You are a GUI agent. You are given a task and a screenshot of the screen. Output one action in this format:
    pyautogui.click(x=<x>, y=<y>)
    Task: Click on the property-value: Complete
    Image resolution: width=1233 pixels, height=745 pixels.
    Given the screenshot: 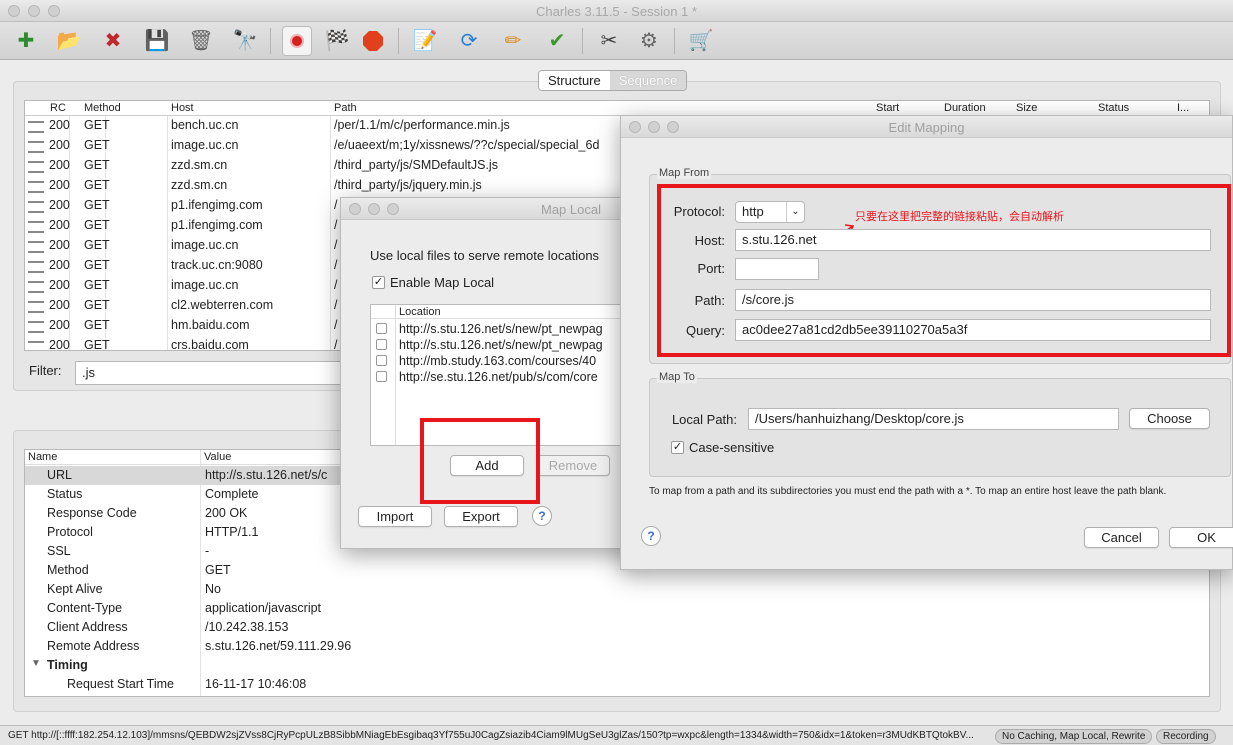 What is the action you would take?
    pyautogui.click(x=232, y=494)
    